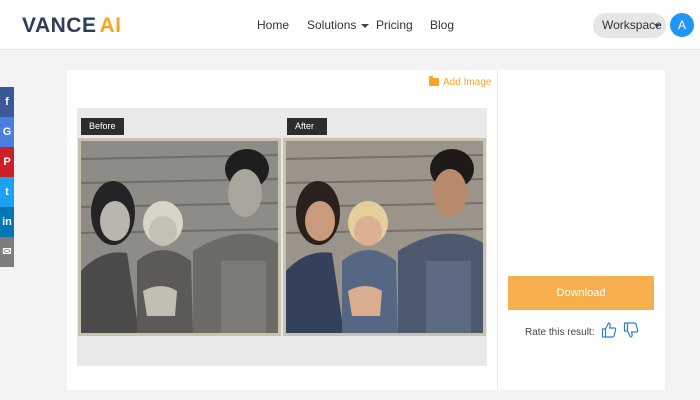 The width and height of the screenshot is (700, 400). I want to click on after-label: After, so click(307, 126).